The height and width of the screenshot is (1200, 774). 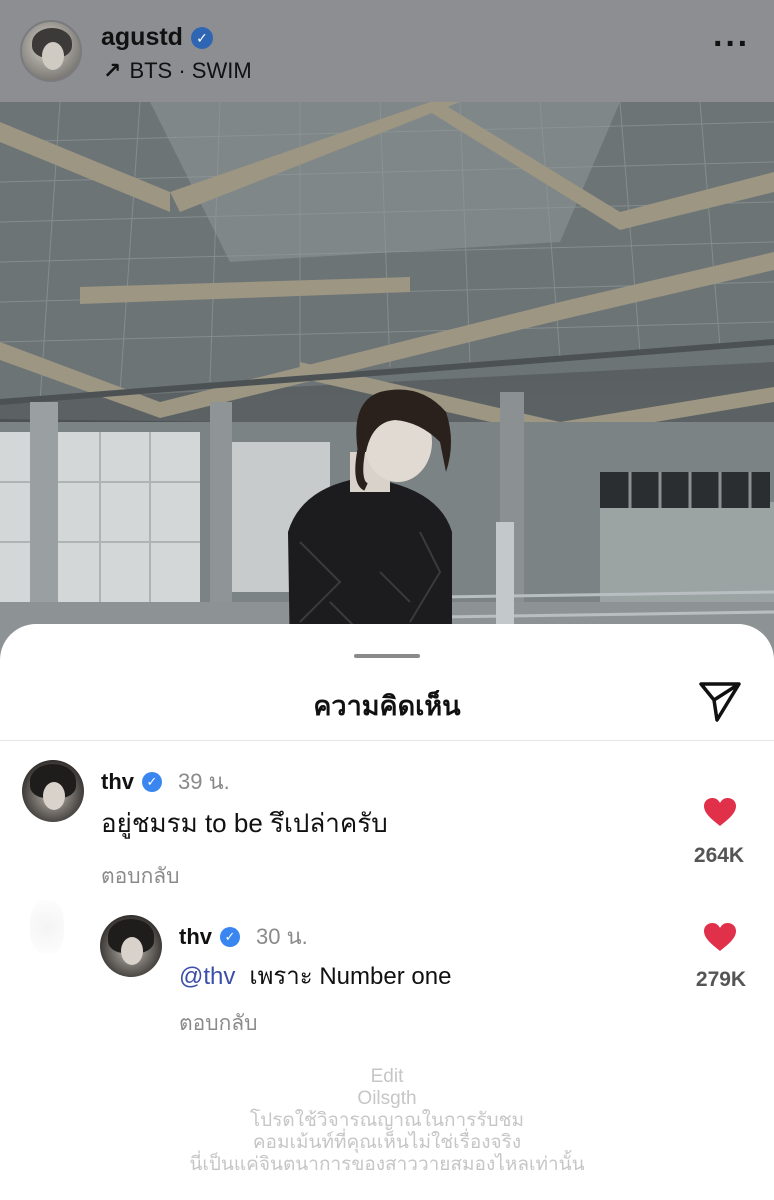 I want to click on comment-avatar, so click(x=53, y=791).